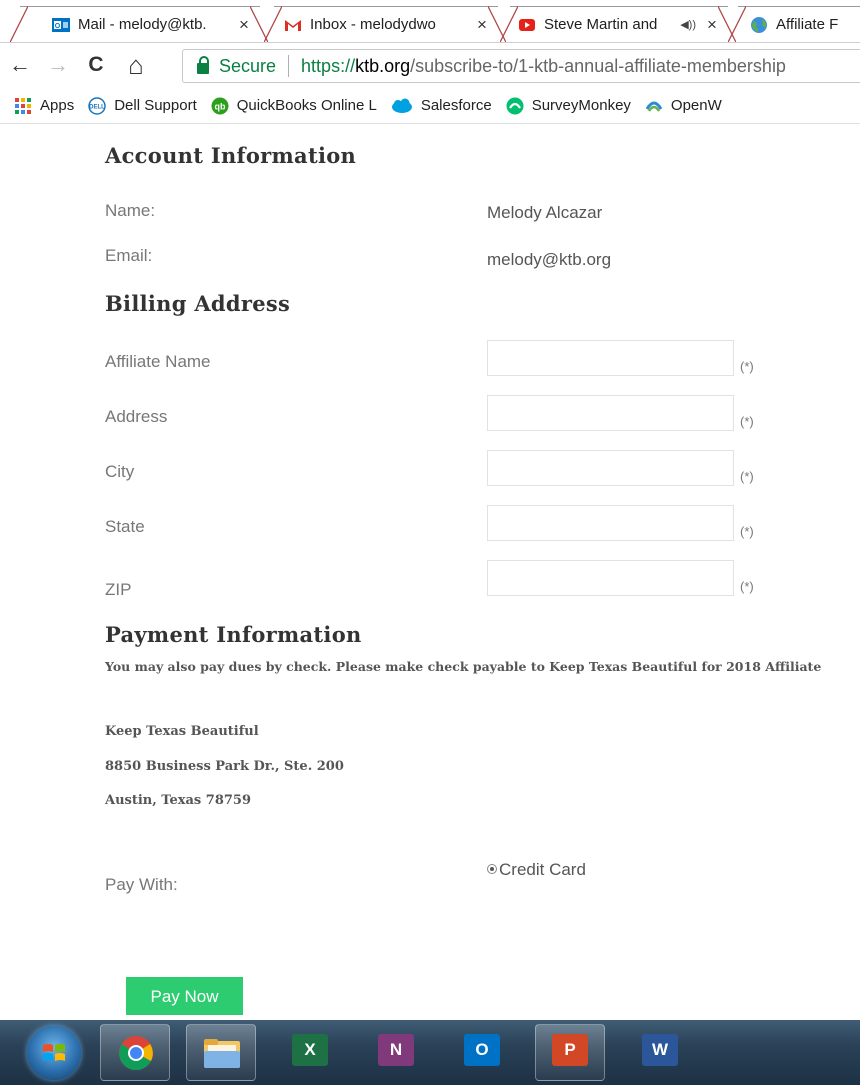 The height and width of the screenshot is (1085, 860). Describe the element at coordinates (293, 25) in the screenshot. I see `gmail-icon` at that location.